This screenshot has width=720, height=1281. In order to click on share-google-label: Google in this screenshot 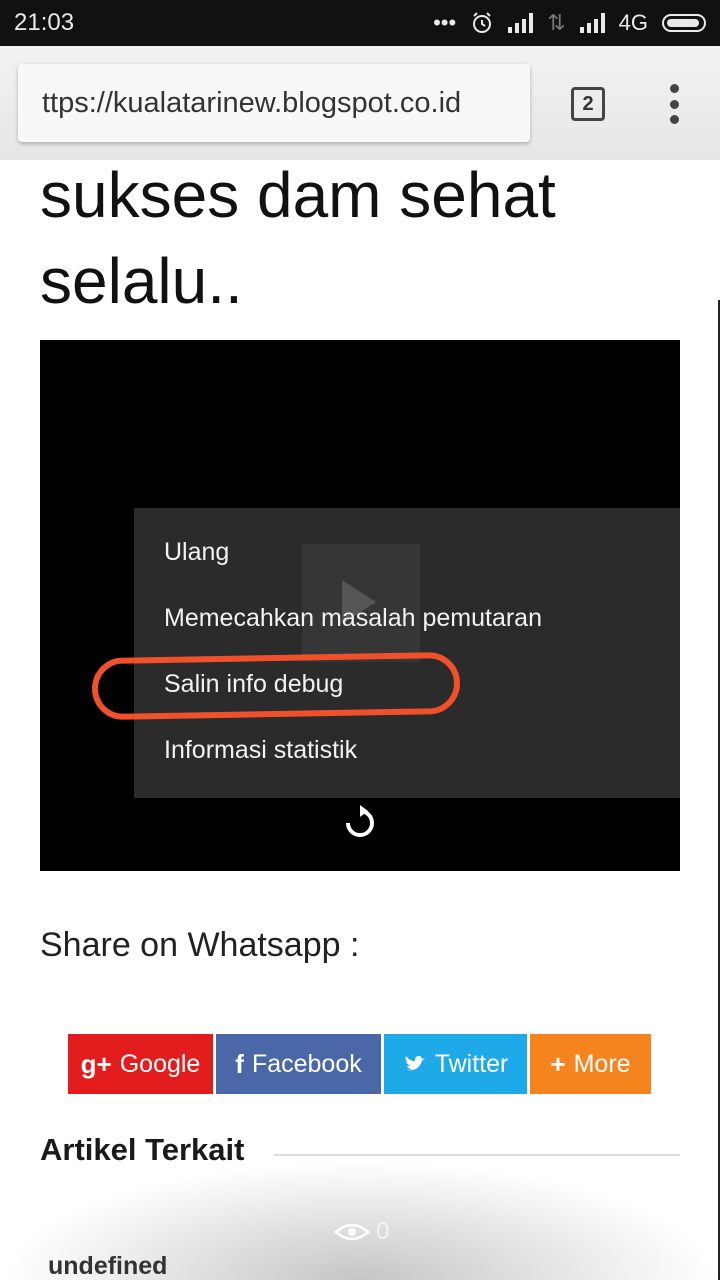, I will do `click(160, 1063)`.